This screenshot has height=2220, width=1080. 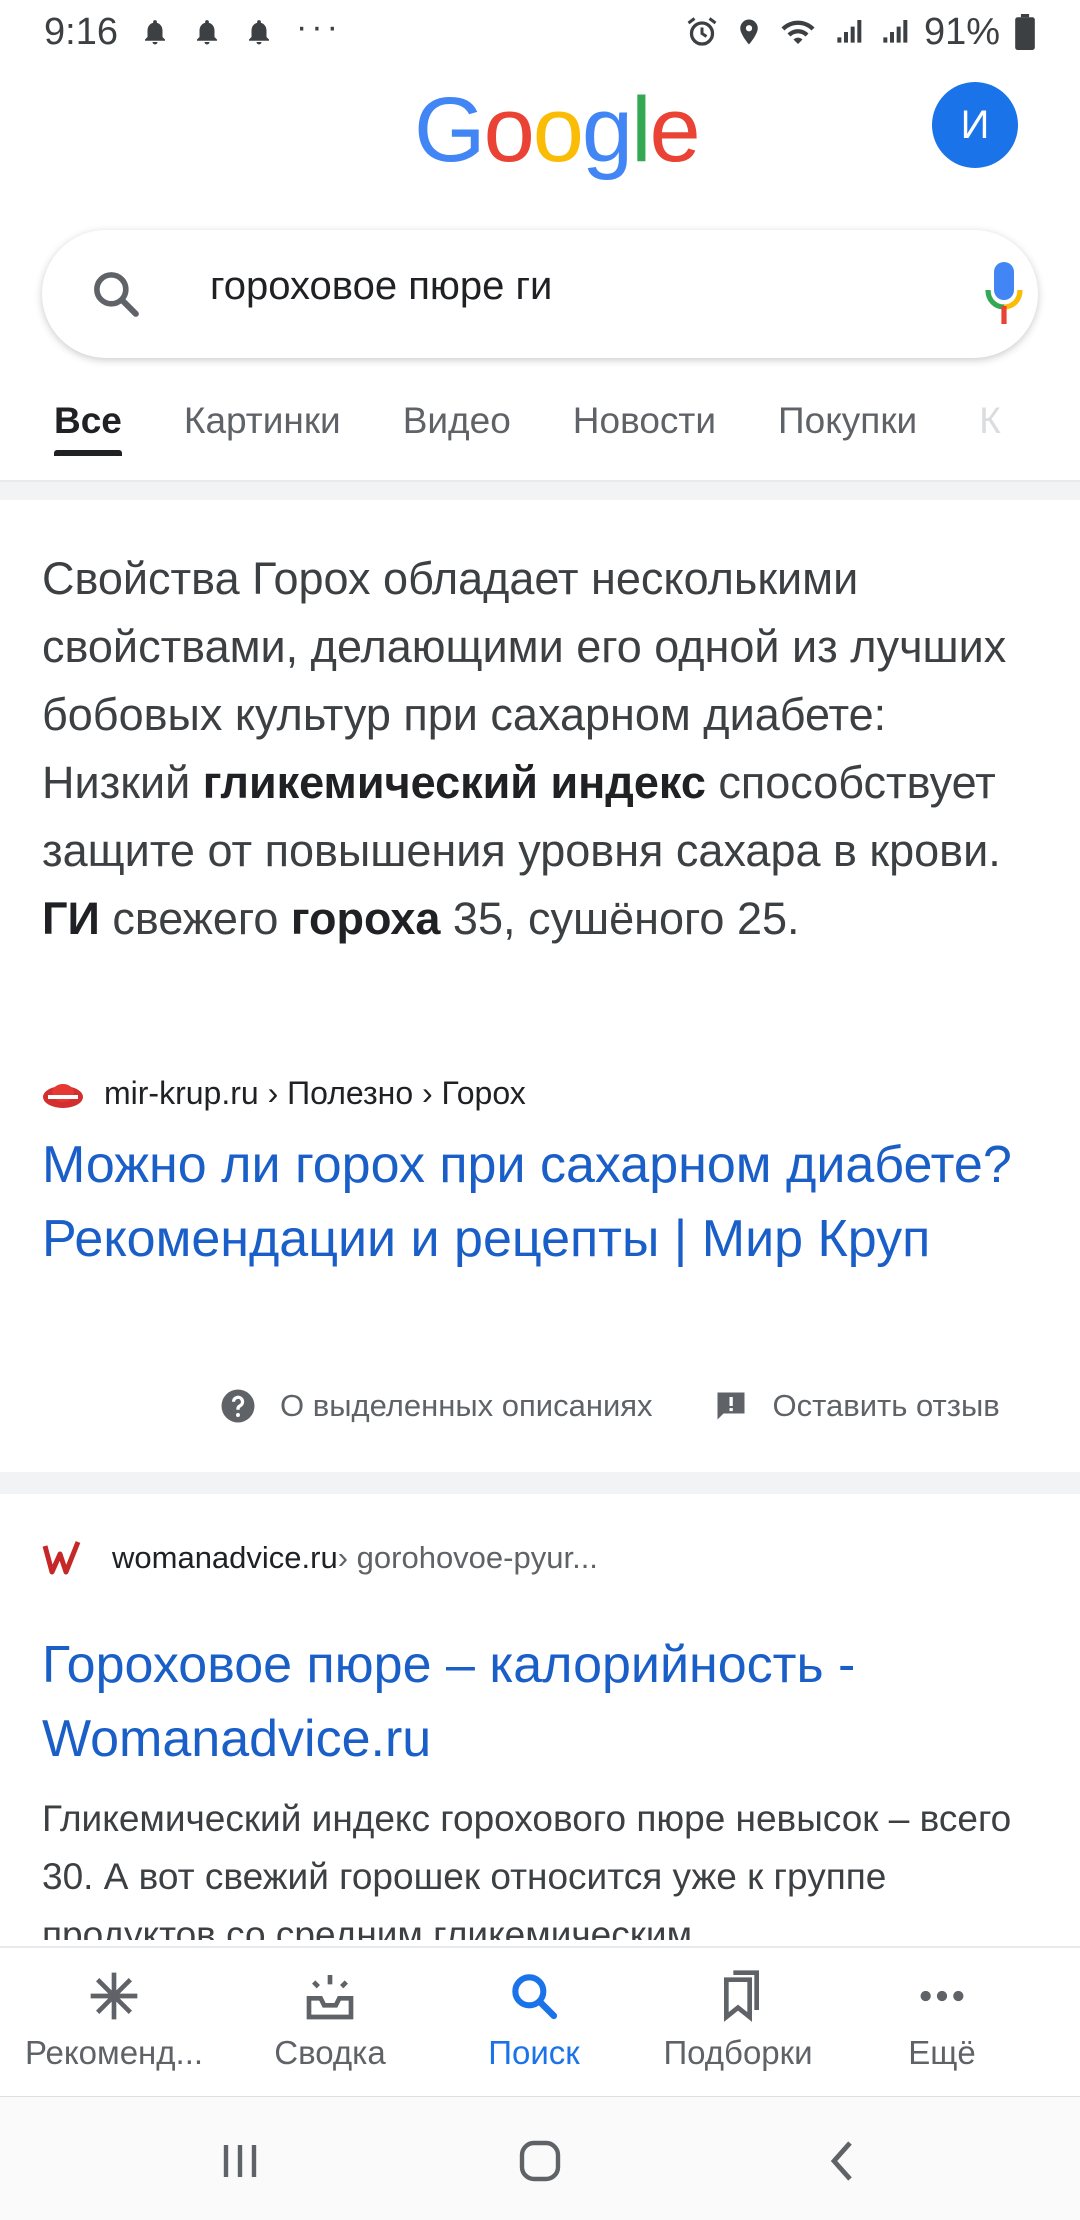 I want to click on microphone-icon, so click(x=1004, y=294).